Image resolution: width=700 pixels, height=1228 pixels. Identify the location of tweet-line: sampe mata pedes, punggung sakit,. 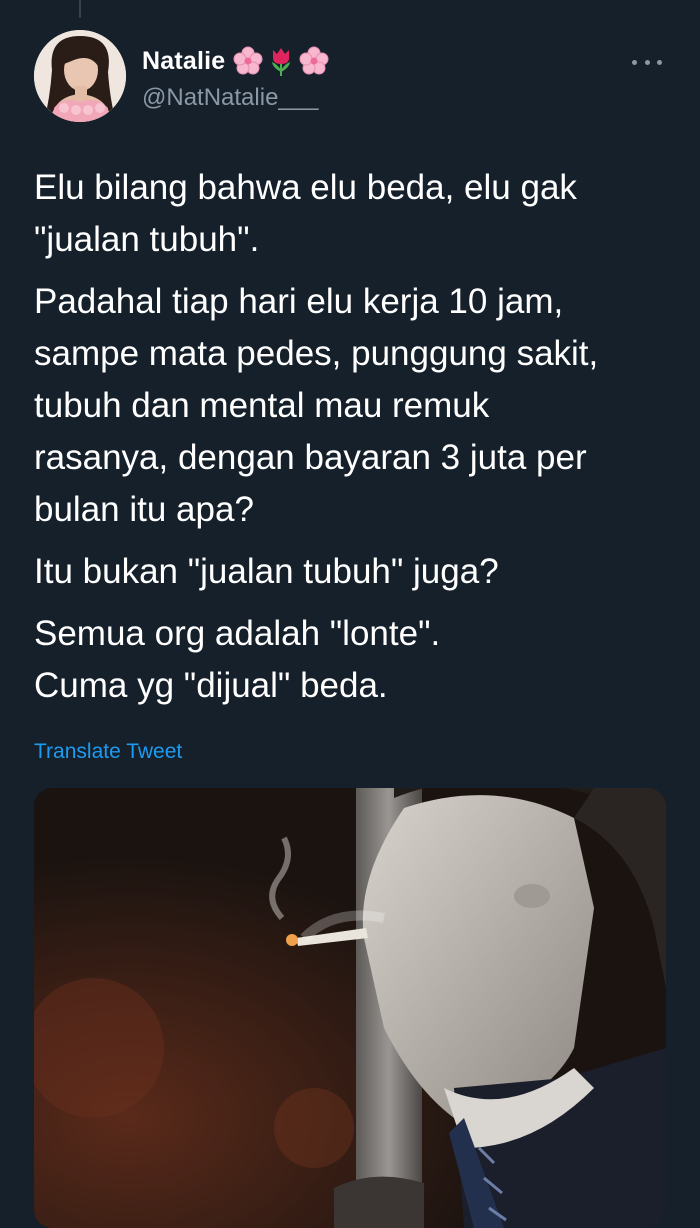
(316, 353).